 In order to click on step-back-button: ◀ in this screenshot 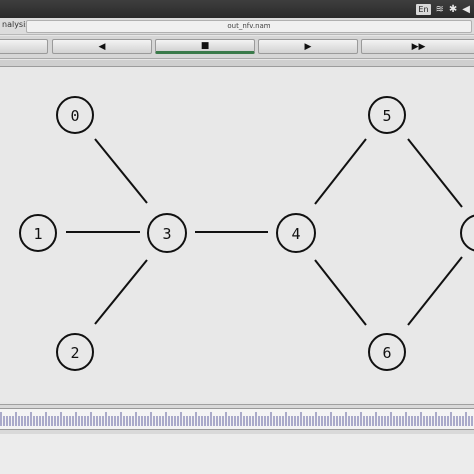, I will do `click(102, 46)`.